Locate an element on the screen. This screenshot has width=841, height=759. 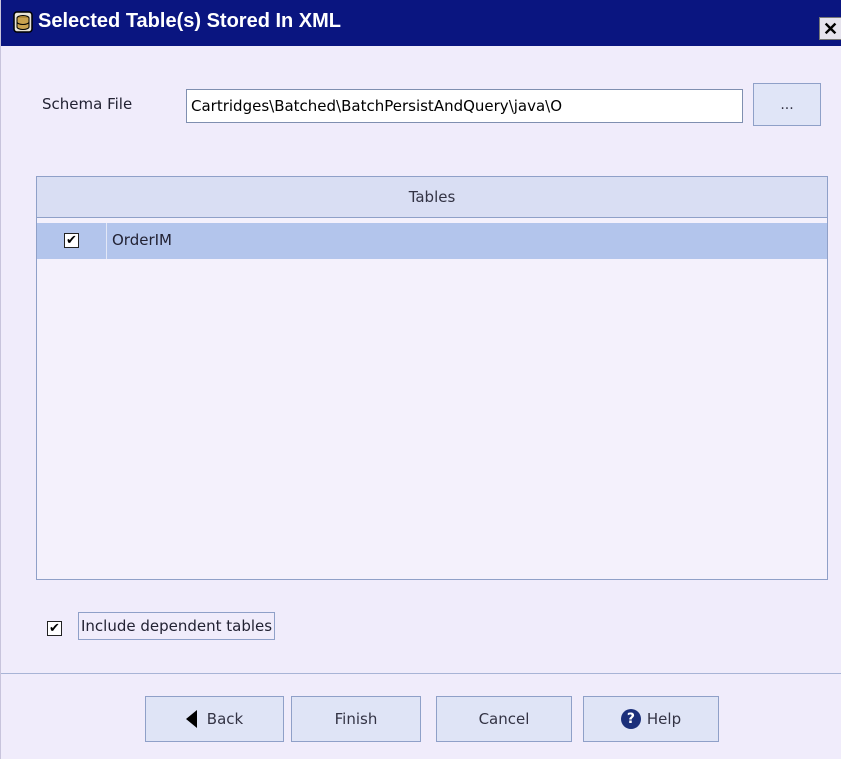
include-dependent-label: Include dependent tables is located at coordinates (177, 626).